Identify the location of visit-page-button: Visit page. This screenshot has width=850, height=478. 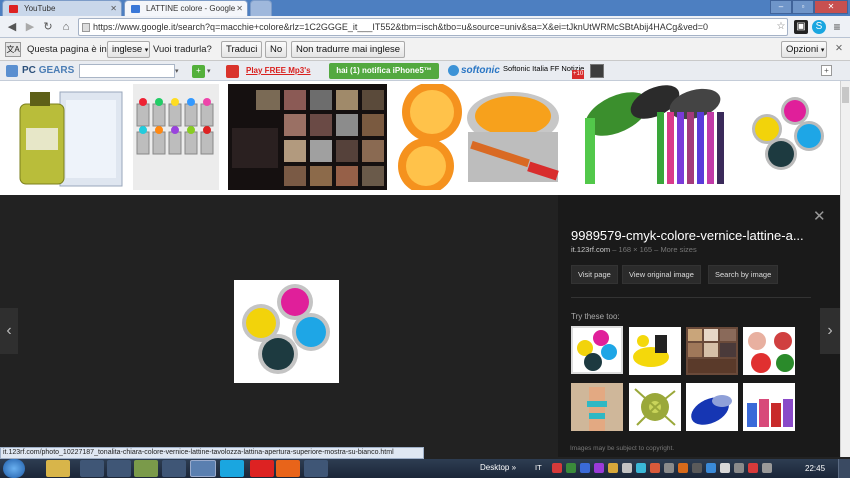
(594, 274).